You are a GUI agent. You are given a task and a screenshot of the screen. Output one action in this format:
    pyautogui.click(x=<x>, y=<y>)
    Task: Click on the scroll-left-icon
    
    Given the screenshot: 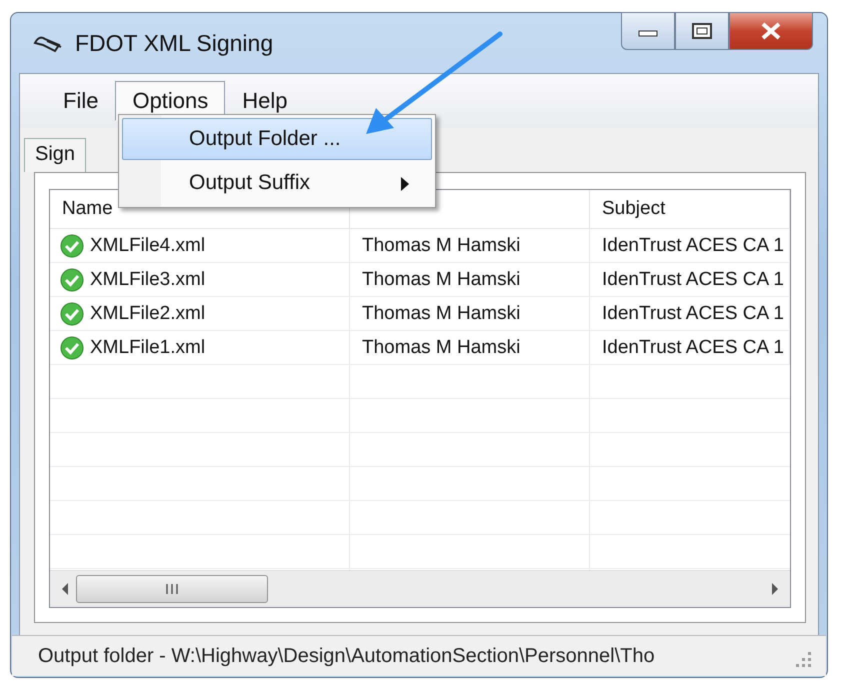 What is the action you would take?
    pyautogui.click(x=65, y=589)
    